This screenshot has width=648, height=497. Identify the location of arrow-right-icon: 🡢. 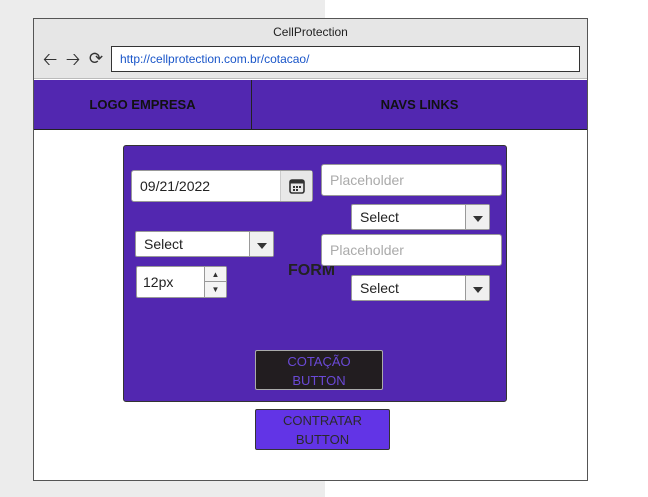
(73, 59).